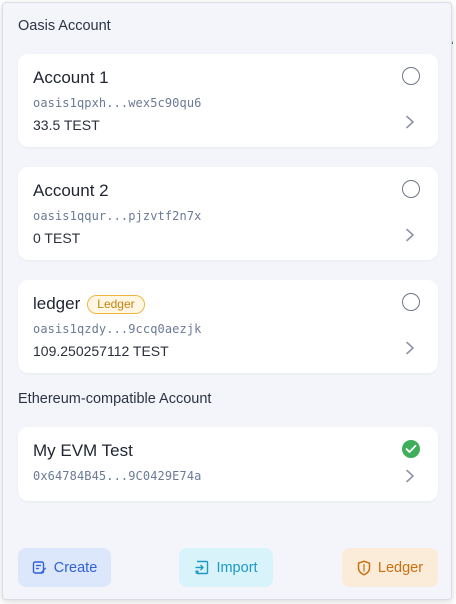 The height and width of the screenshot is (604, 456). Describe the element at coordinates (411, 449) in the screenshot. I see `check-circle-icon` at that location.